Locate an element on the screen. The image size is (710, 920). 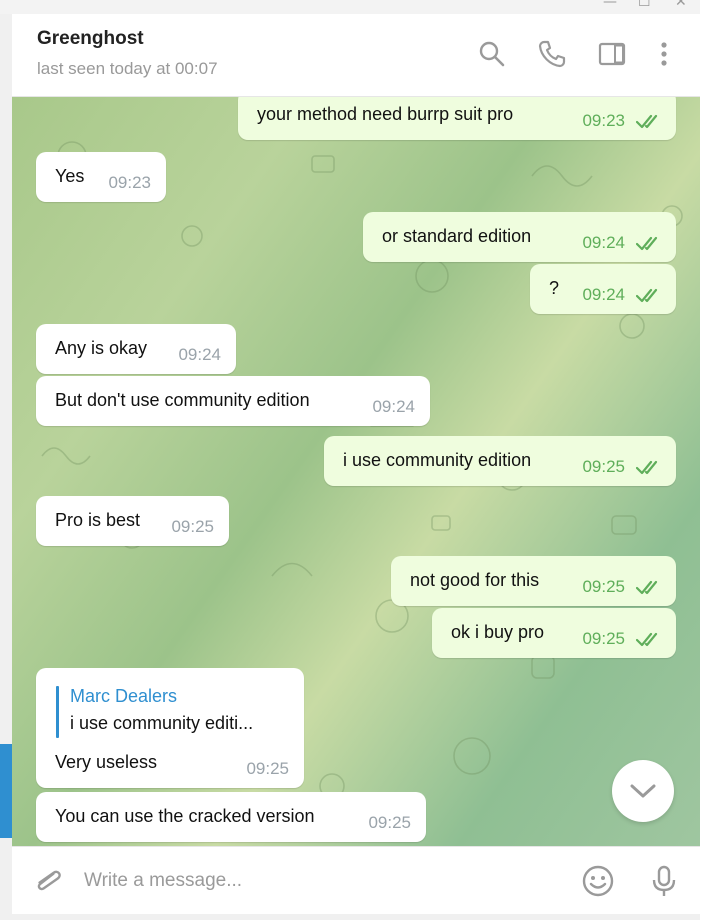
phone-icon is located at coordinates (552, 54).